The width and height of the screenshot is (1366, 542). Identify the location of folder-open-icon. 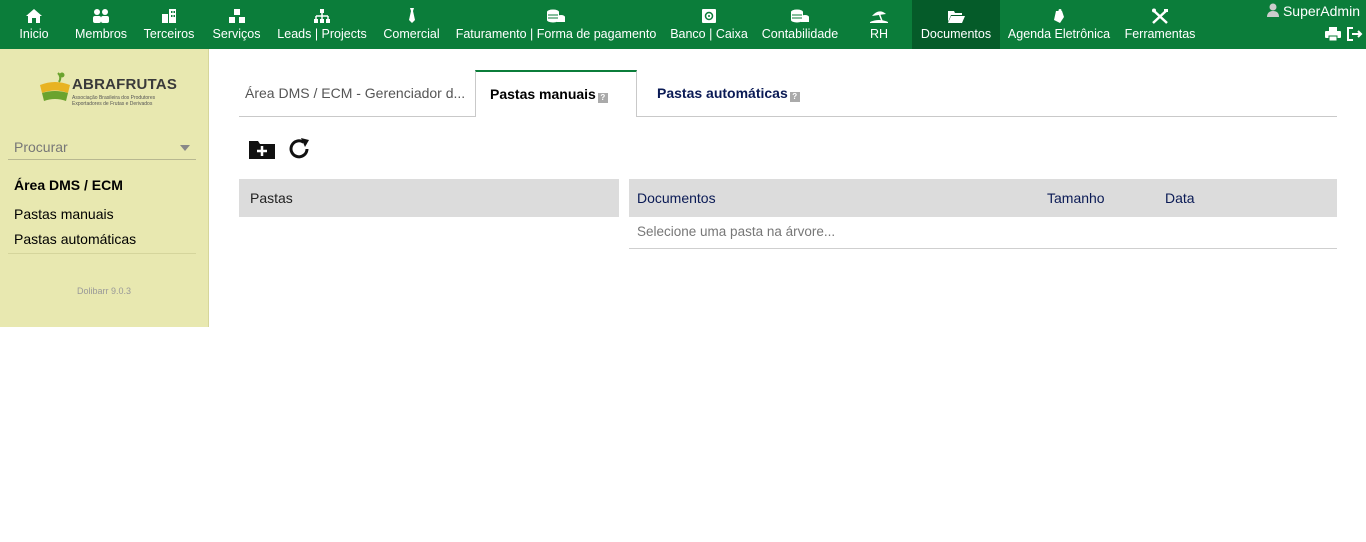
(956, 15).